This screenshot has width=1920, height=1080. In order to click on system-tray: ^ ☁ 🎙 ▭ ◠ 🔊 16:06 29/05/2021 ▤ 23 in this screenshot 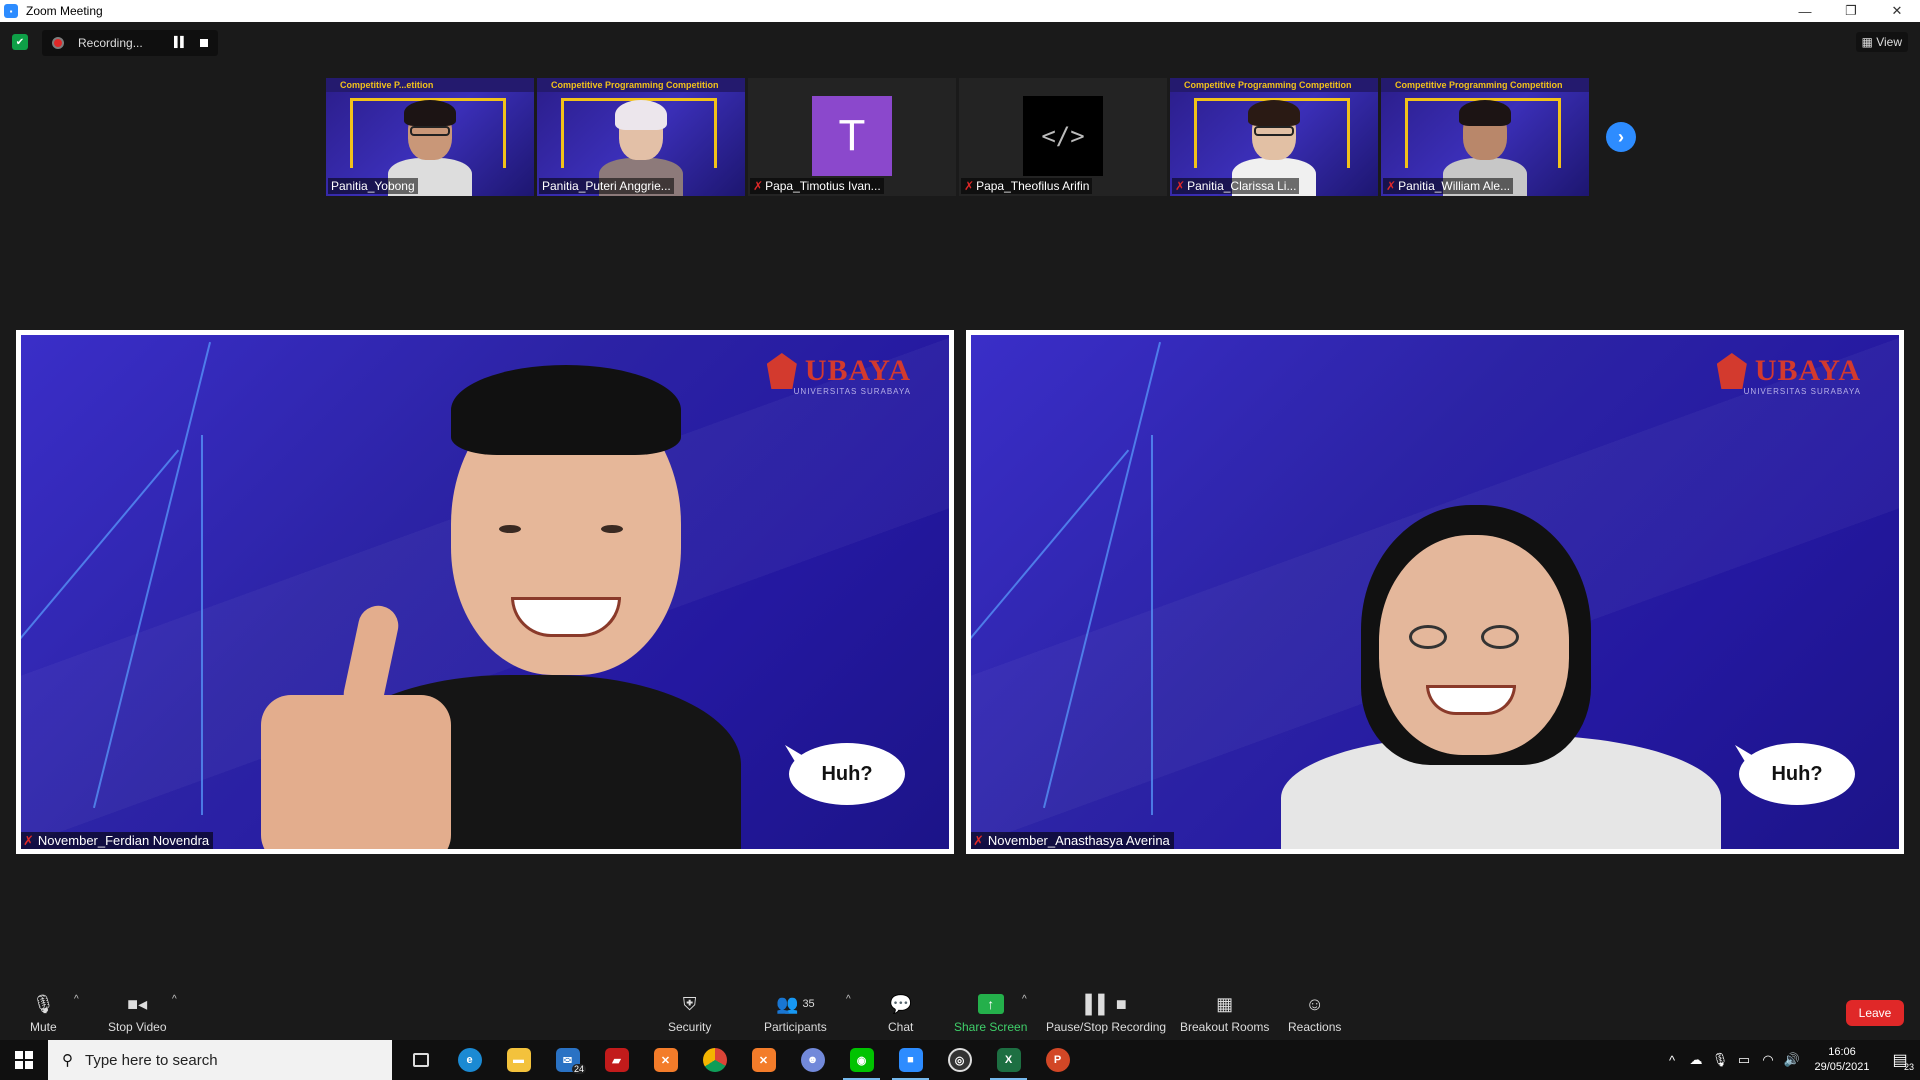, I will do `click(1790, 1060)`.